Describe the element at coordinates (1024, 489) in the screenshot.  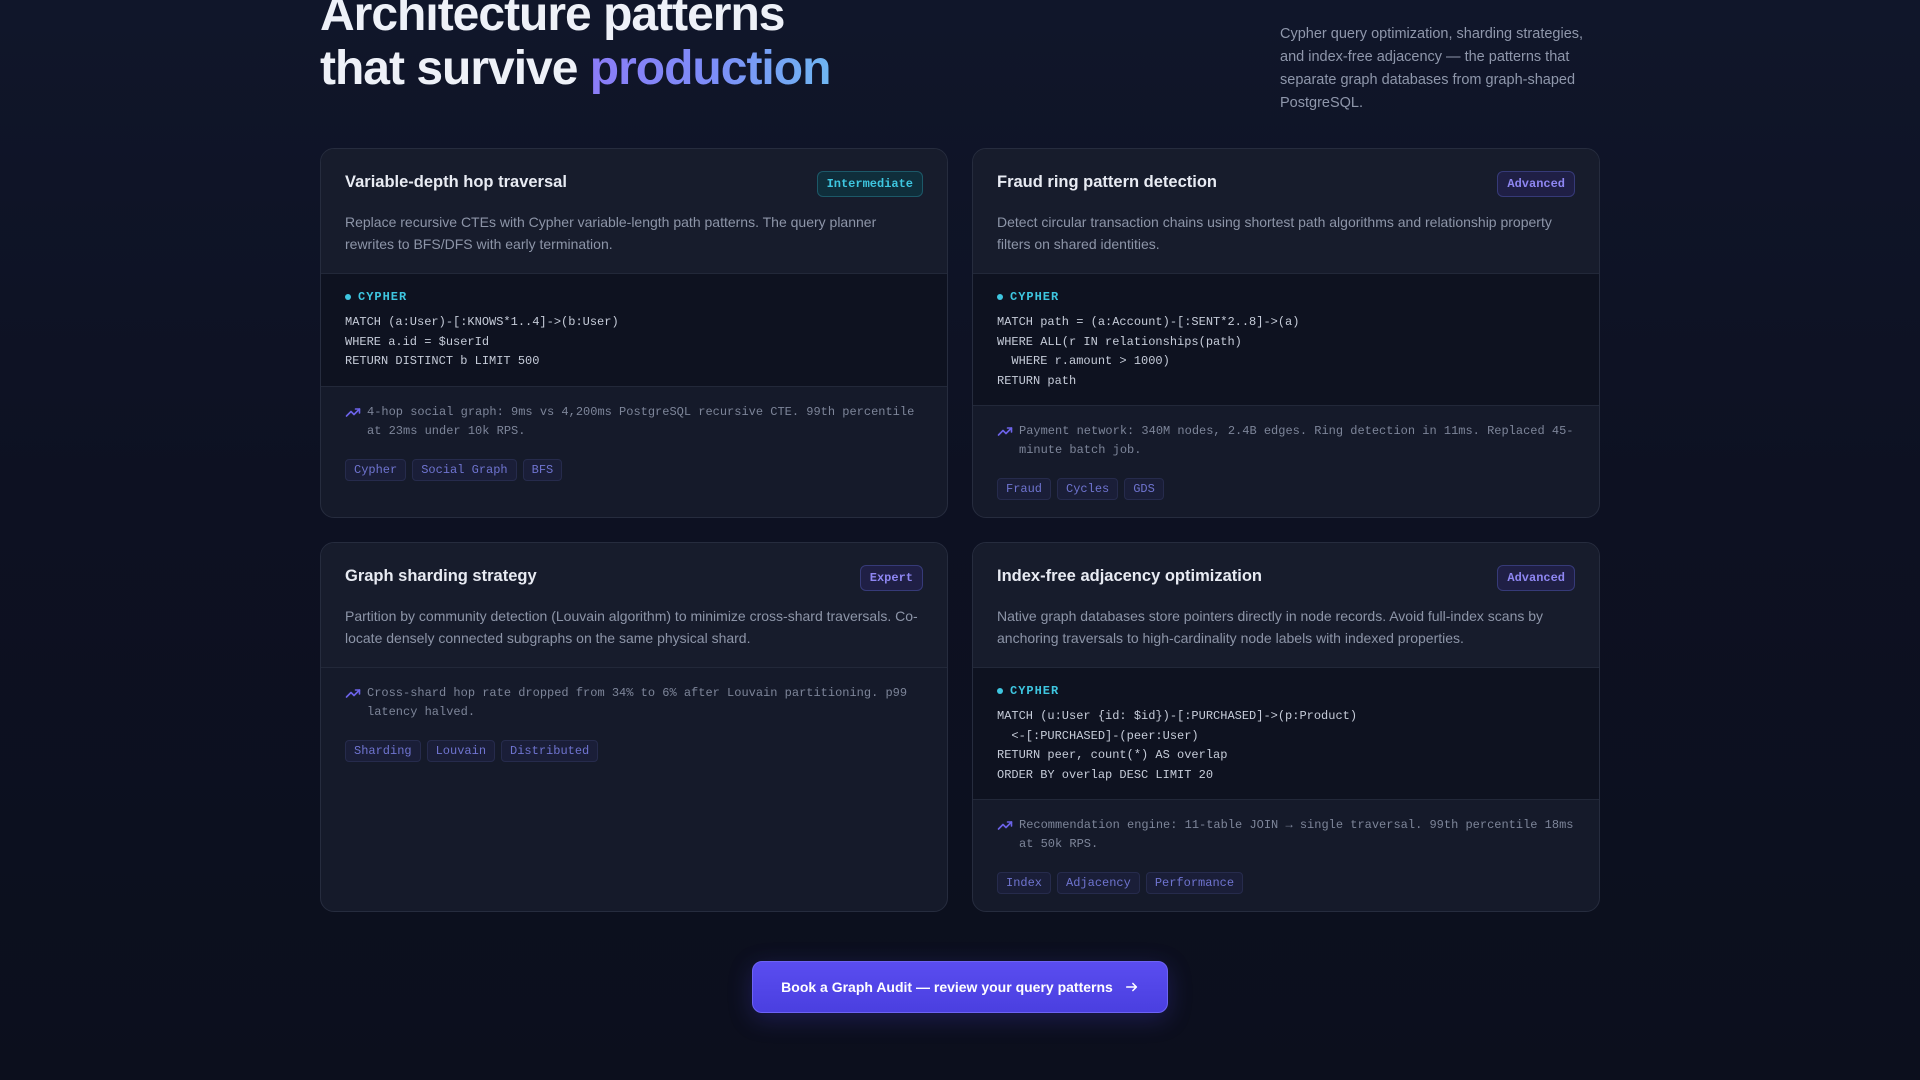
I see `tag-chip: Fraud` at that location.